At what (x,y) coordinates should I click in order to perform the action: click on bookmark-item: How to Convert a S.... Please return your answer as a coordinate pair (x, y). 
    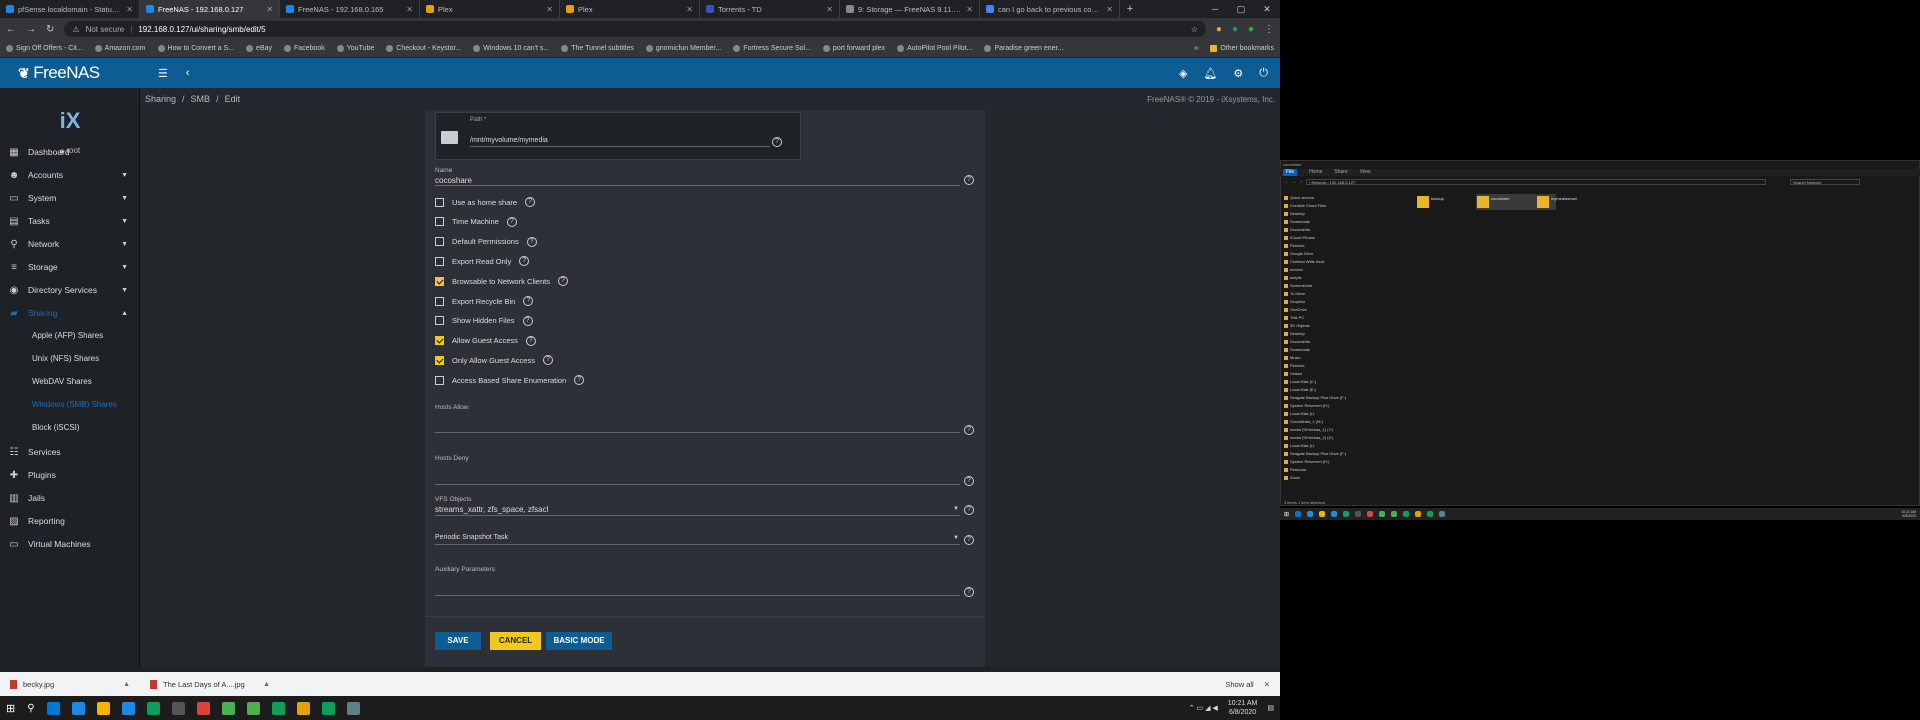
    Looking at the image, I should click on (195, 48).